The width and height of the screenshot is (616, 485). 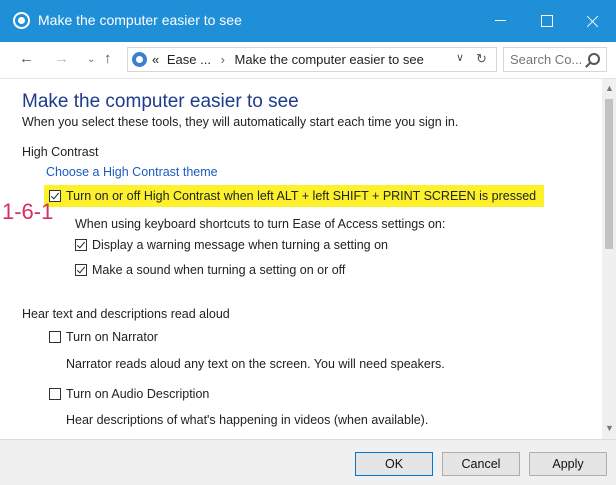 I want to click on recent-locations-chevron-icon: ⌄, so click(x=91, y=59).